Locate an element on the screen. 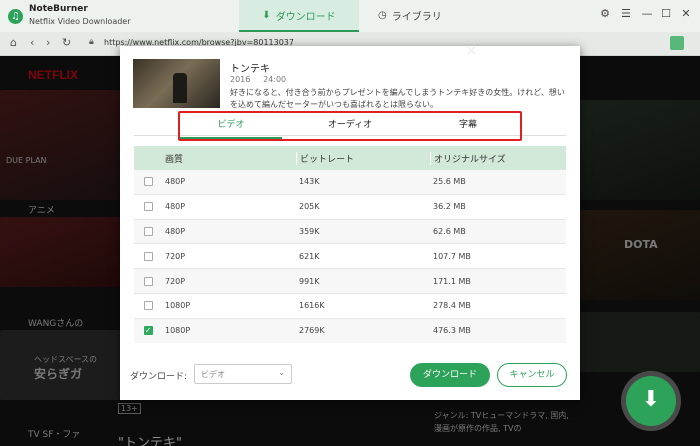  menu-icon: ☰ is located at coordinates (626, 13).